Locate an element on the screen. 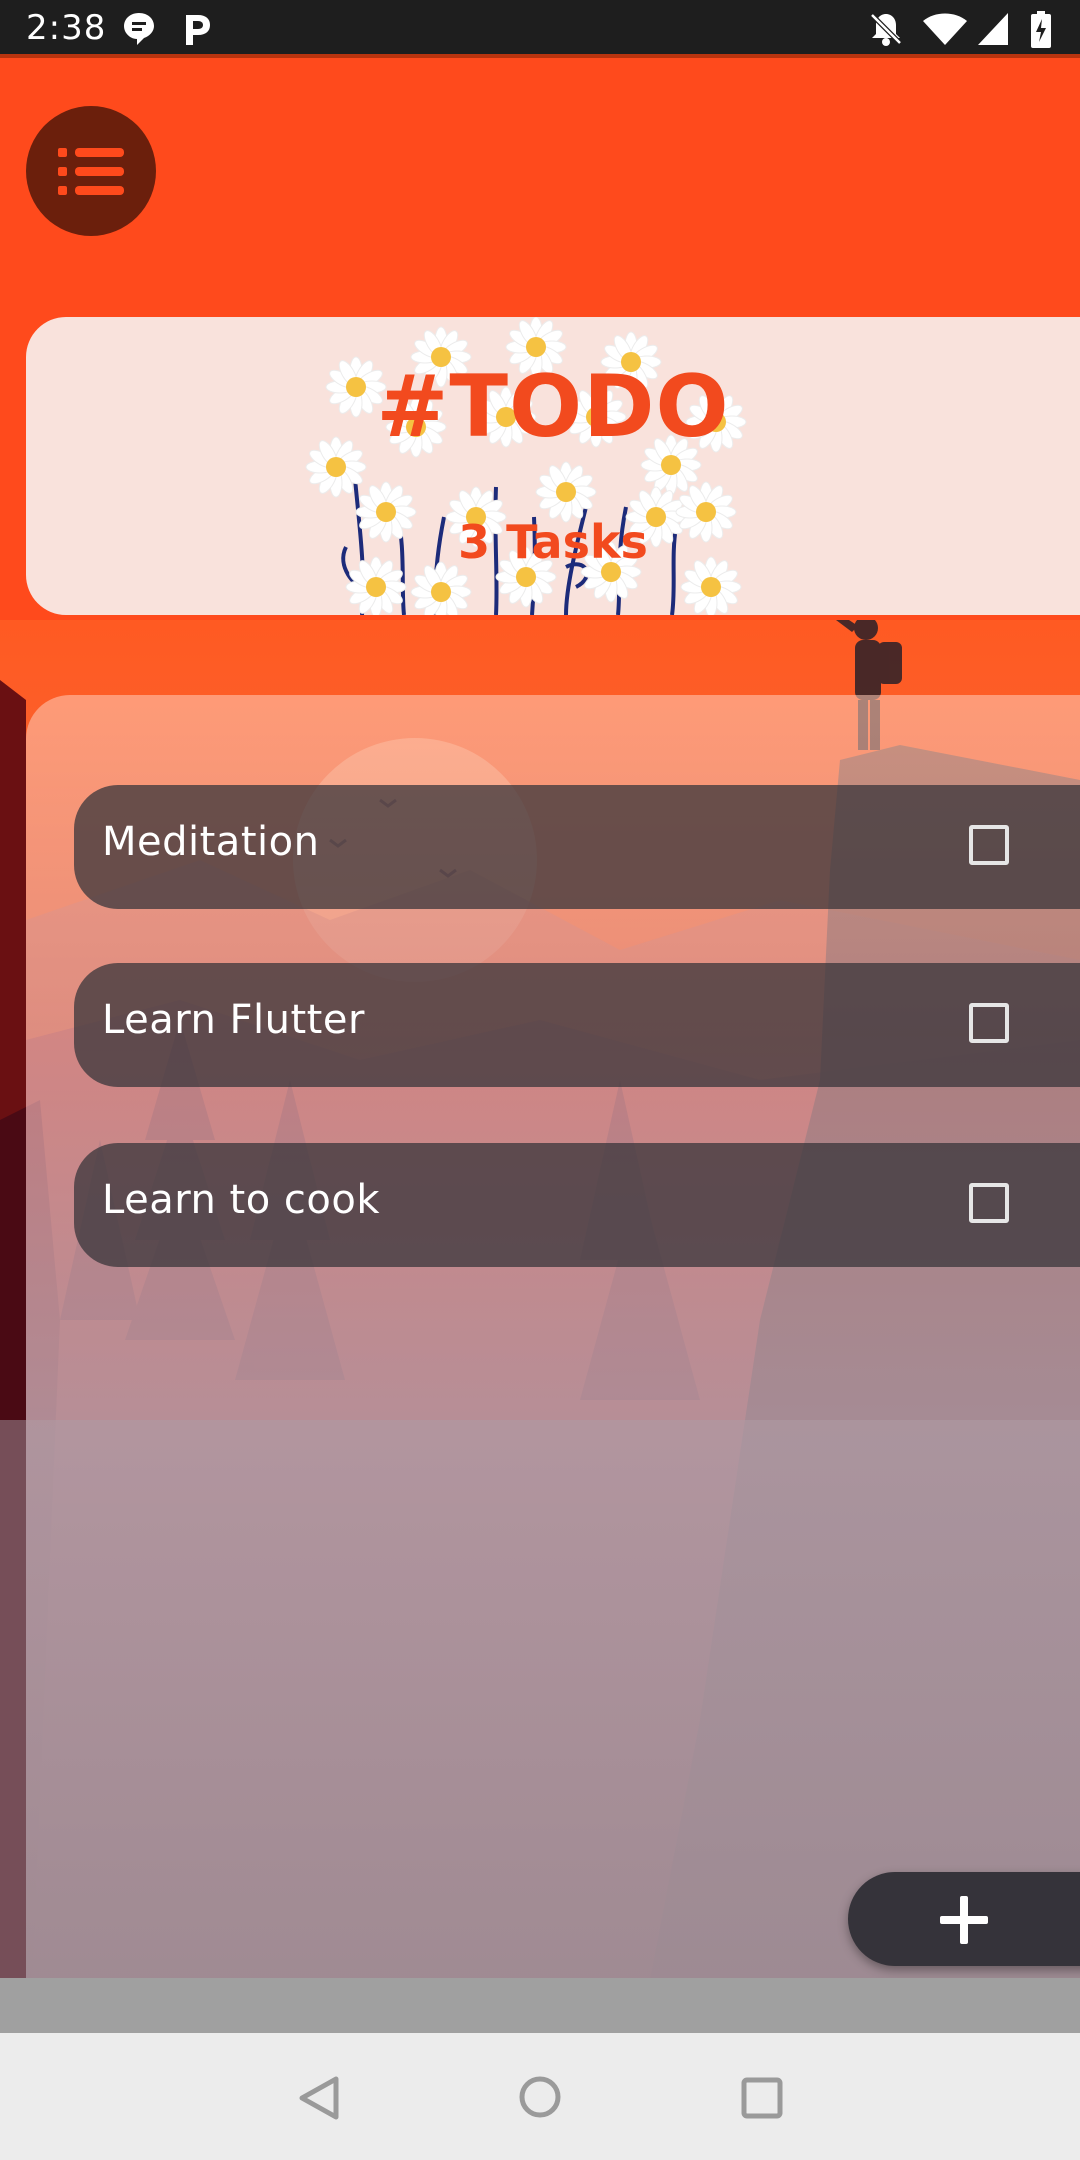  plus-icon is located at coordinates (964, 1922).